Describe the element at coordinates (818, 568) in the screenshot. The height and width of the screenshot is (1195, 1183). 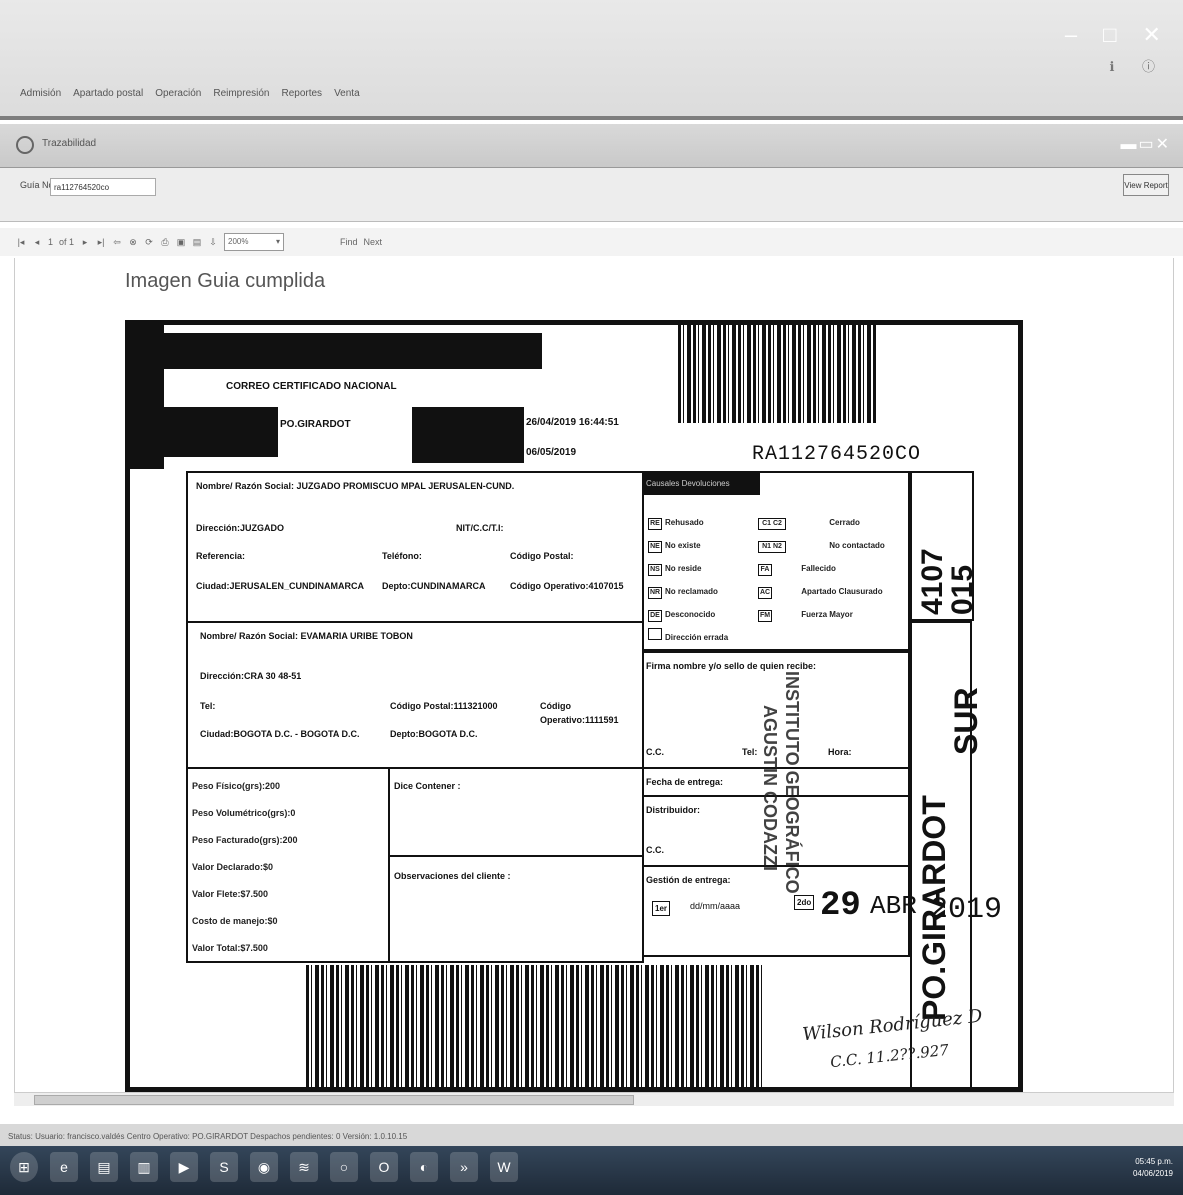
I see `causal-text: Fallecido` at that location.